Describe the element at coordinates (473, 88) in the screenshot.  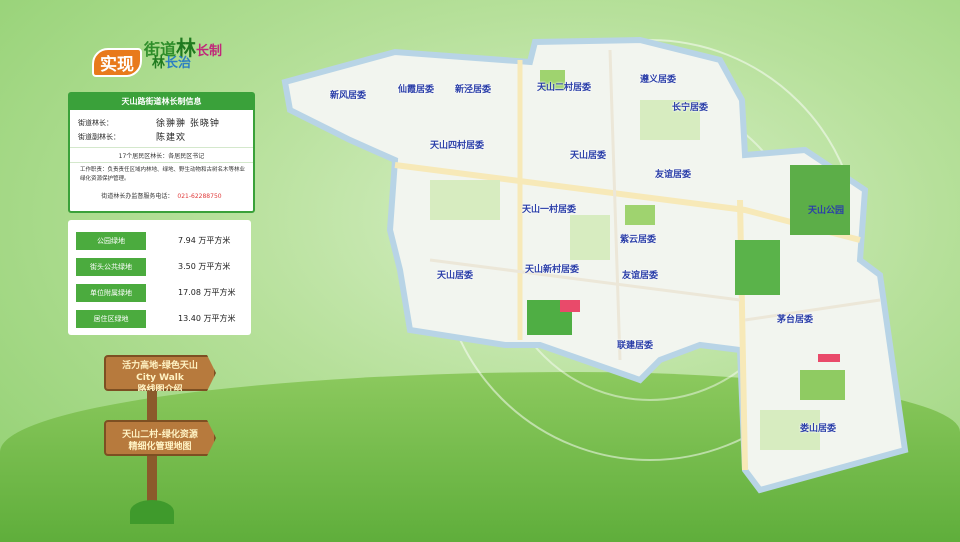
I see `district-label: 新泾居委` at that location.